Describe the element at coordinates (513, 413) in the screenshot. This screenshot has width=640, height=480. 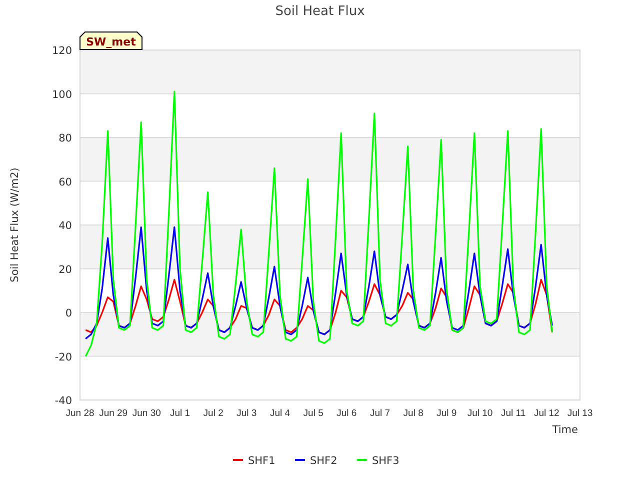
I see `x-tick-label: Jul 11` at that location.